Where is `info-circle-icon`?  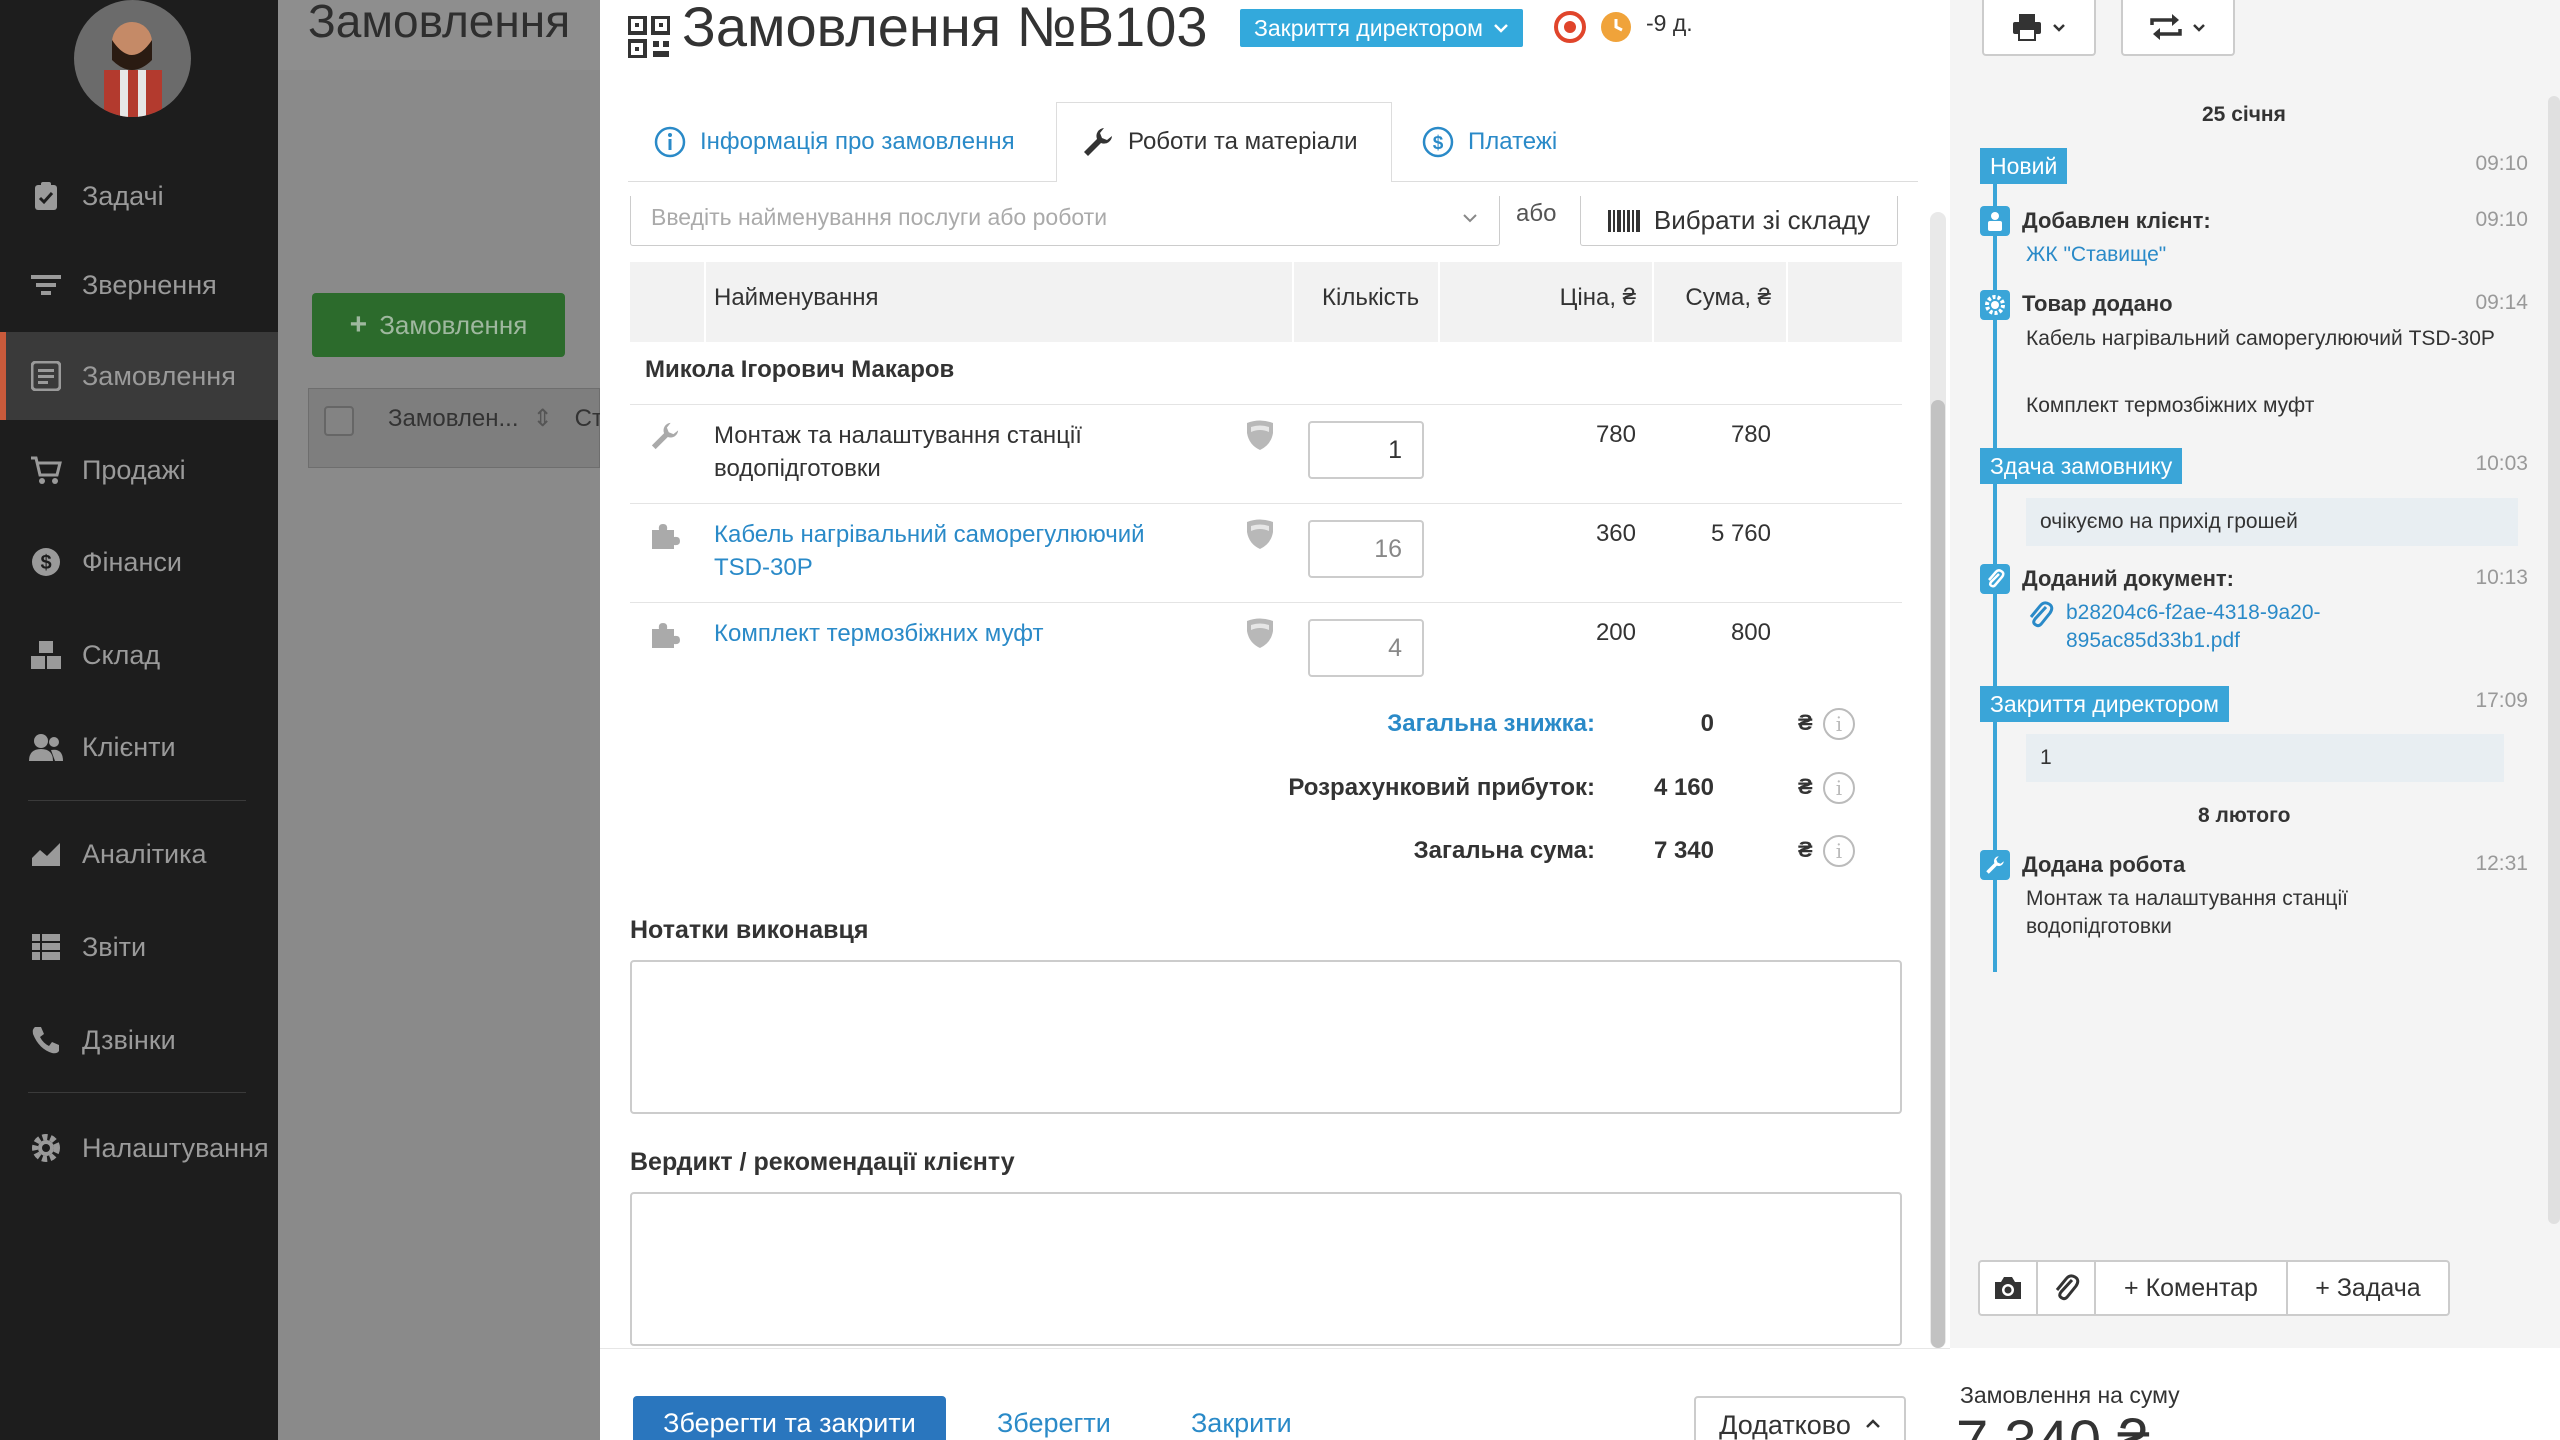
info-circle-icon is located at coordinates (670, 142).